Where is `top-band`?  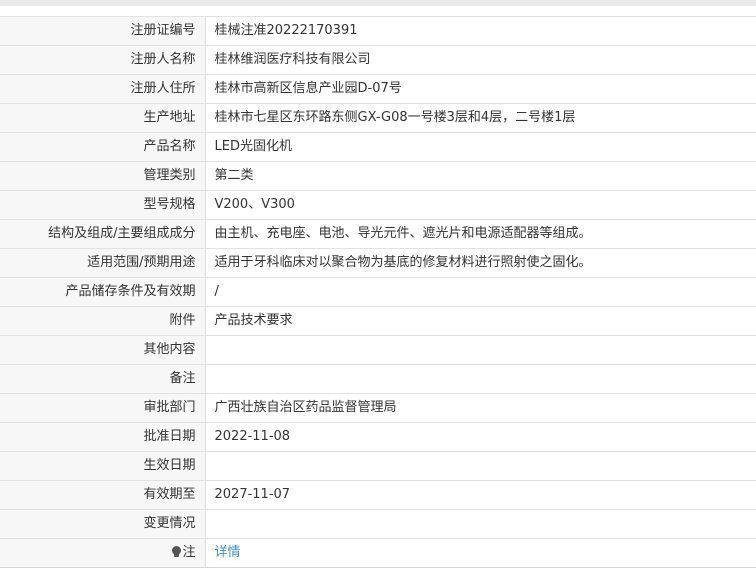 top-band is located at coordinates (378, 3).